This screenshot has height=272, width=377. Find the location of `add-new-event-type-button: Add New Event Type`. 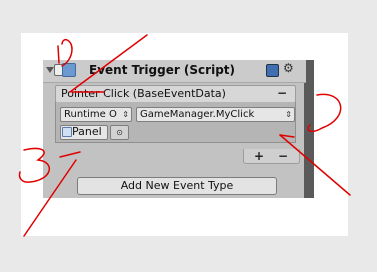

add-new-event-type-button: Add New Event Type is located at coordinates (177, 186).